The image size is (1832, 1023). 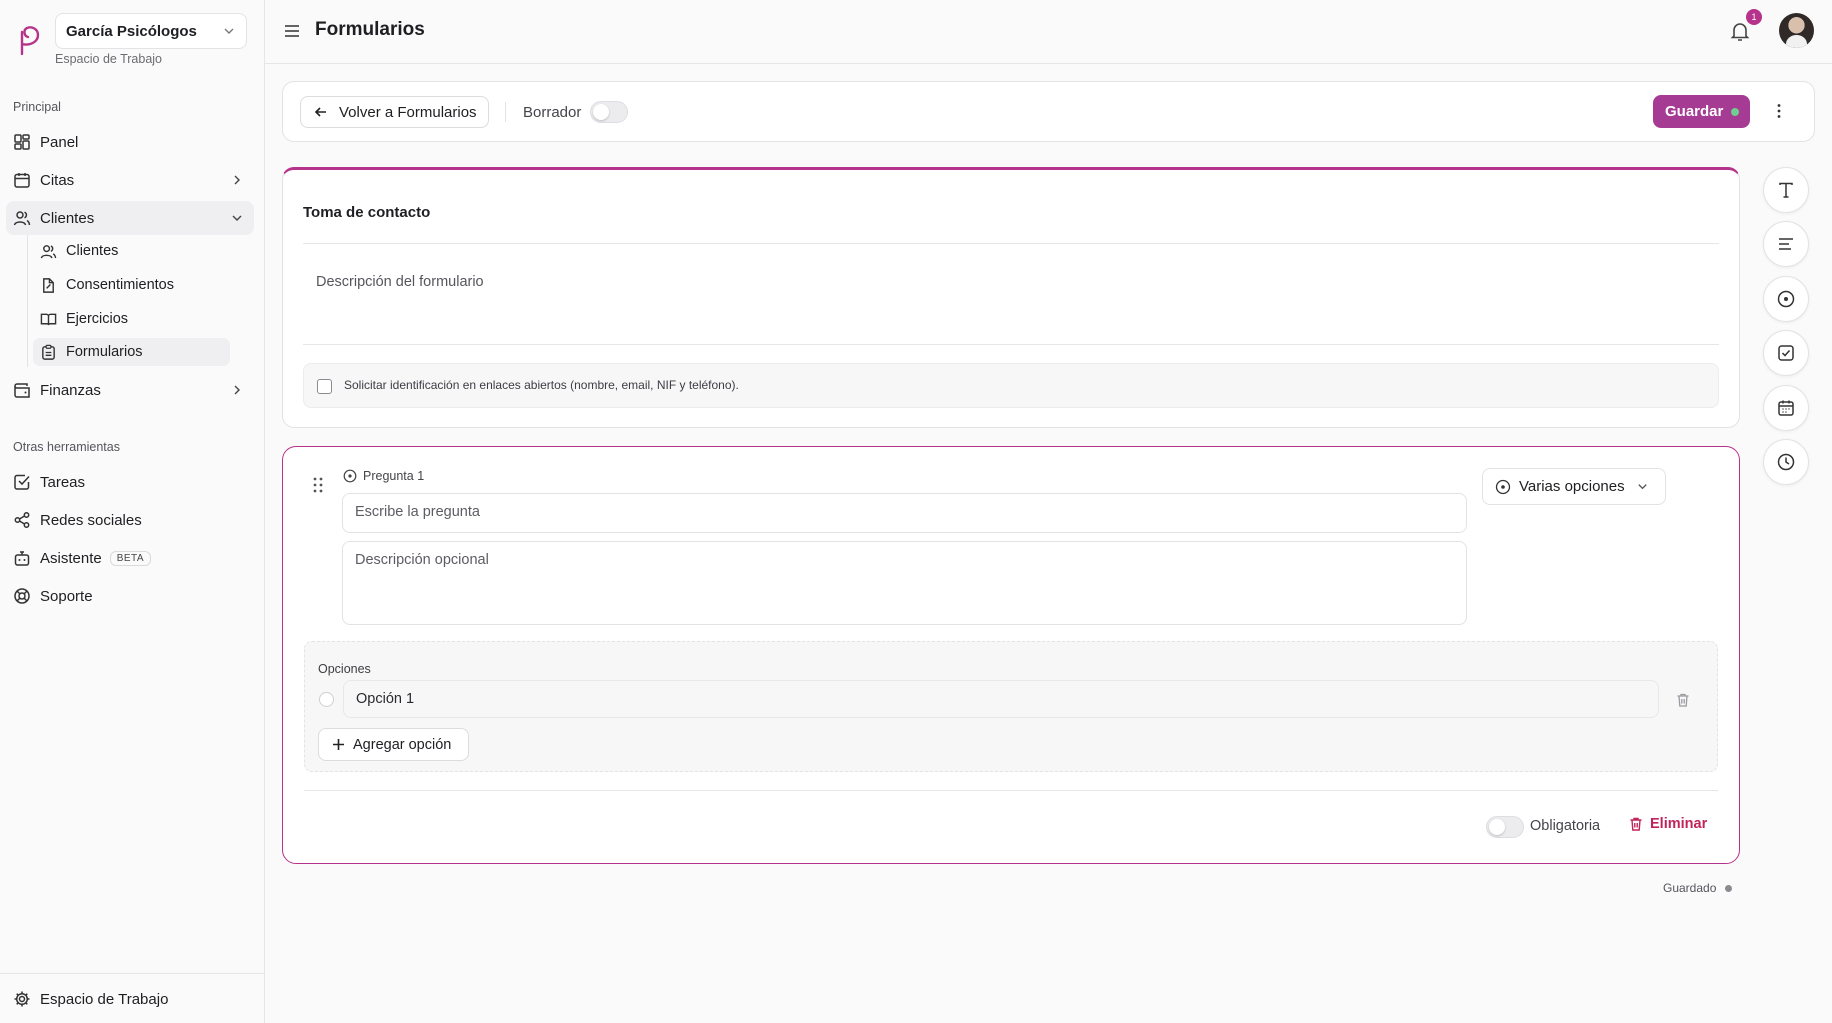 I want to click on book-open-icon, so click(x=48, y=319).